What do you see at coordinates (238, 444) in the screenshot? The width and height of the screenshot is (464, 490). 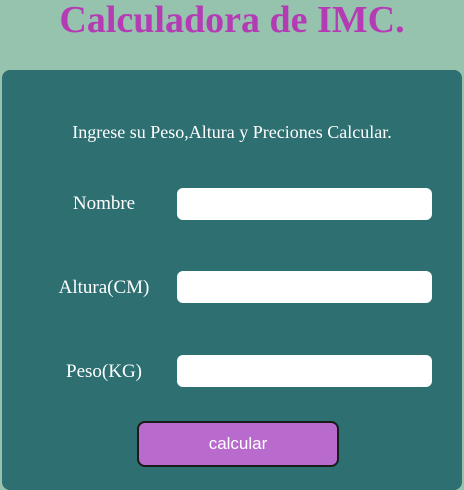 I see `calculate-button: calcular` at bounding box center [238, 444].